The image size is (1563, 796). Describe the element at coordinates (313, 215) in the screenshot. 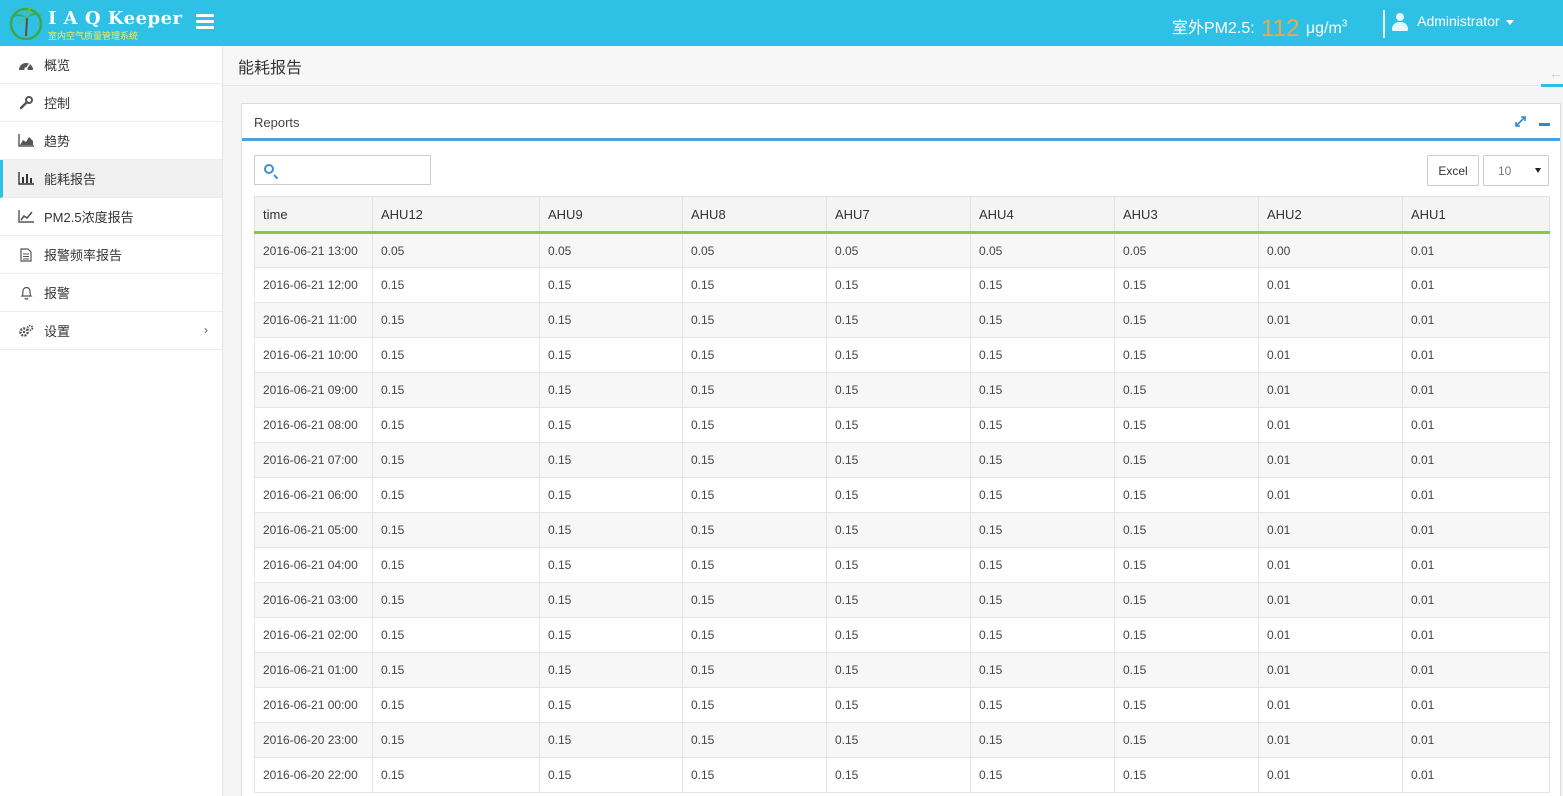

I see `column-header-time: time` at that location.